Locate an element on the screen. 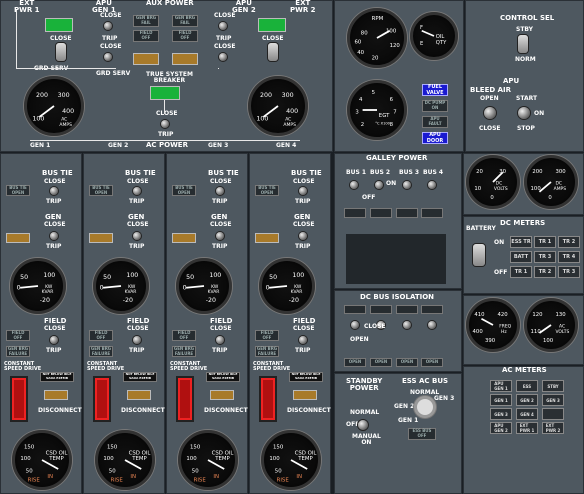  apu-gen2-brg-fail: GEN BRG FAIL is located at coordinates (185, 21).